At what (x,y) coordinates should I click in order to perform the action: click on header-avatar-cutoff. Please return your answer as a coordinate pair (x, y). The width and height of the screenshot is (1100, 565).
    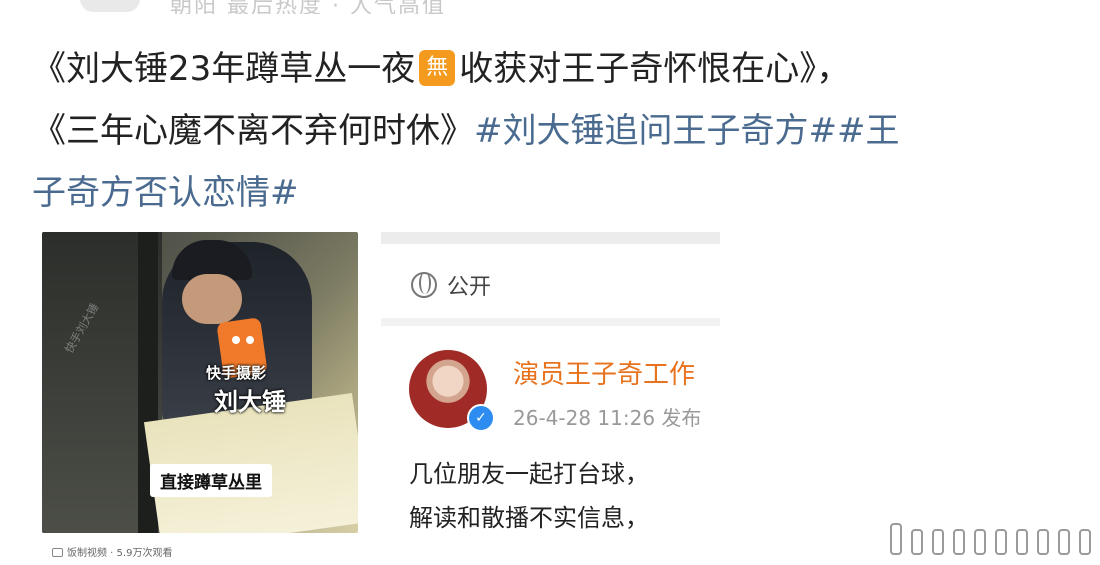
    Looking at the image, I should click on (110, 6).